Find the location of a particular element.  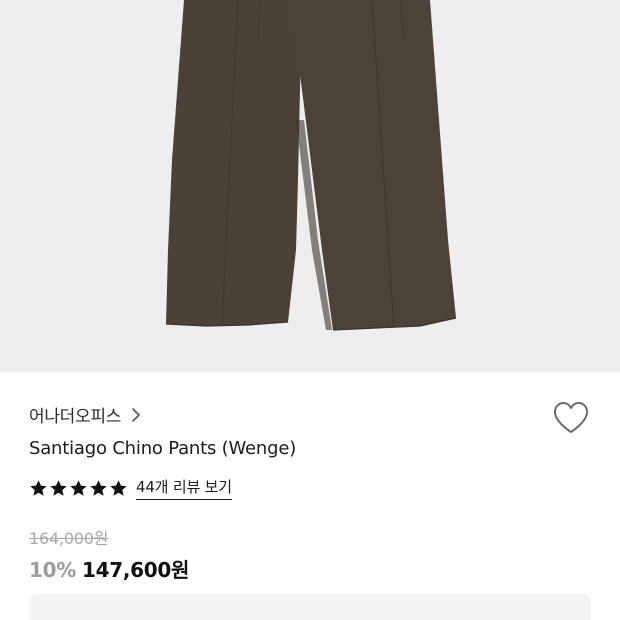

brand-name: 어나더오피스 is located at coordinates (75, 414).